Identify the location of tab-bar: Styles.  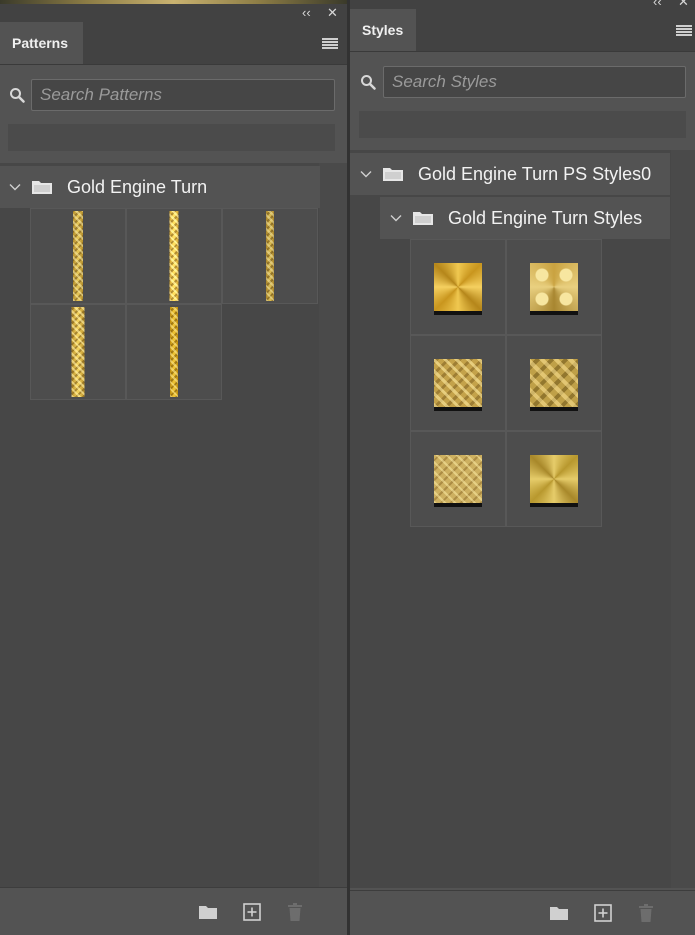
(522, 30).